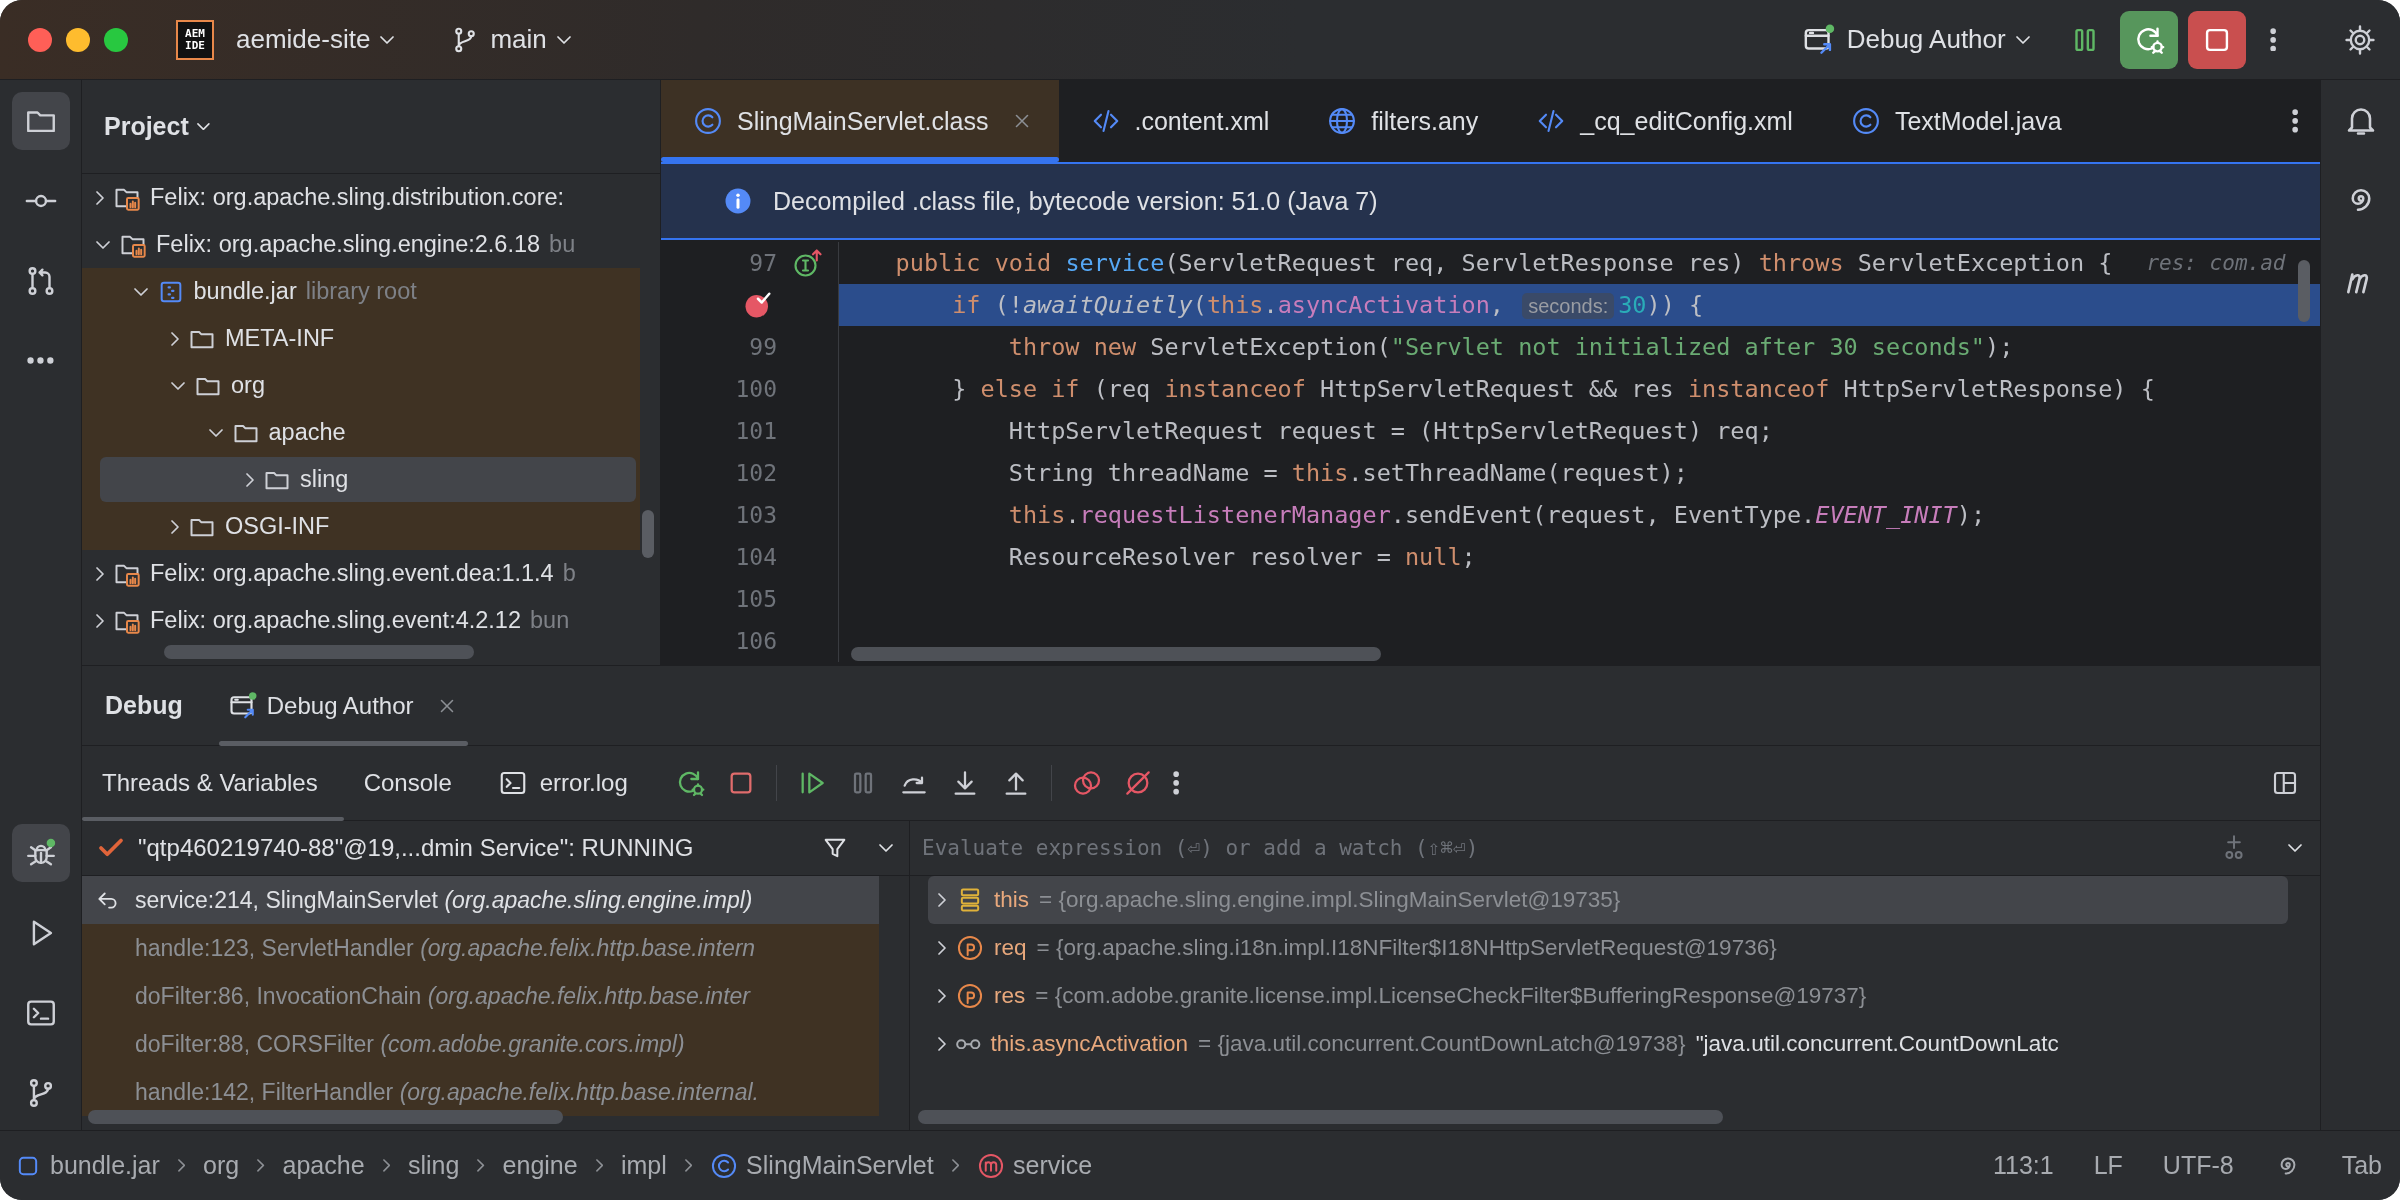 This screenshot has height=1200, width=2400. What do you see at coordinates (1545, 848) in the screenshot?
I see `watch-input: Evaluate expression (⏎) or add a watch (⇧⌘⏎)` at bounding box center [1545, 848].